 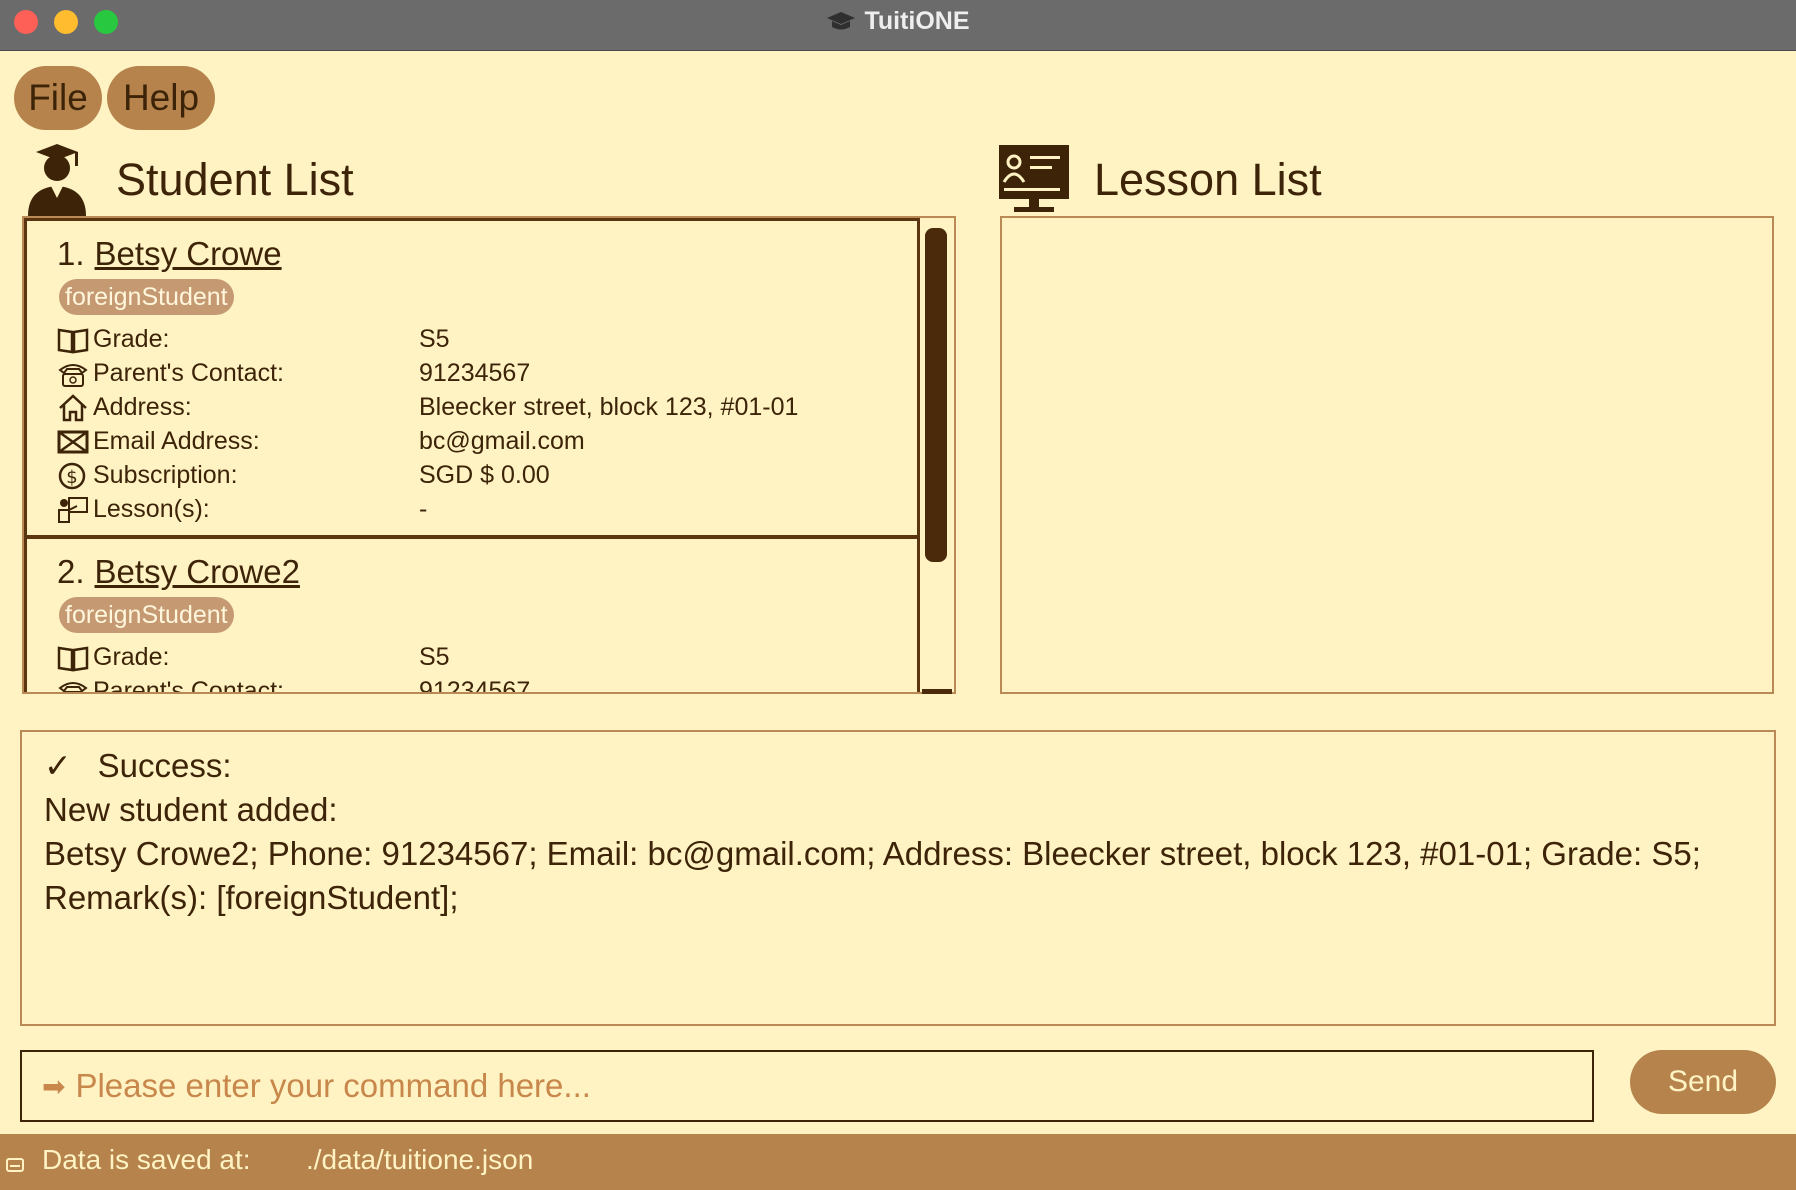 What do you see at coordinates (937, 691) in the screenshot?
I see `scrollbar-end` at bounding box center [937, 691].